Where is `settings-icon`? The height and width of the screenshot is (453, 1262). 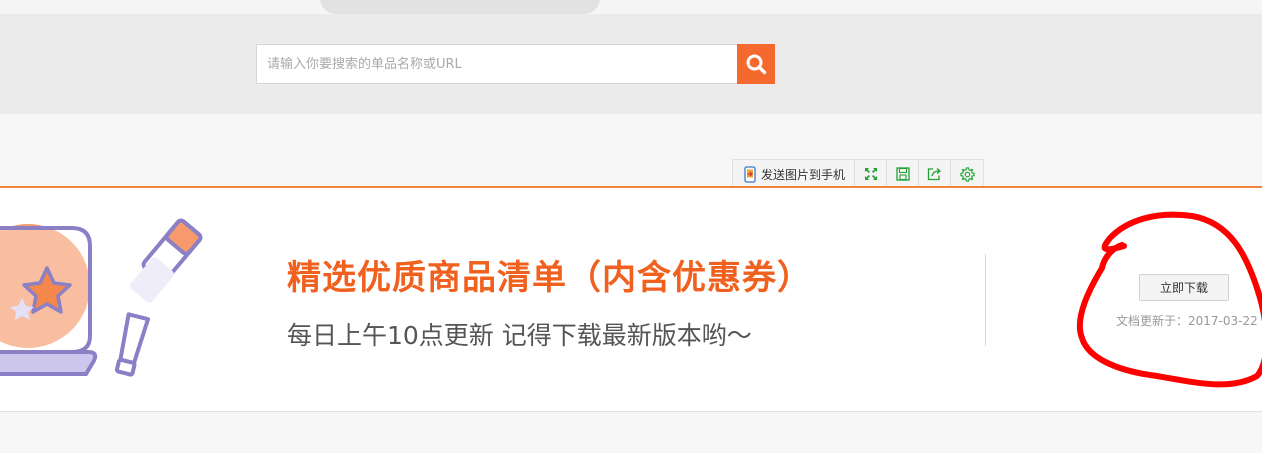
settings-icon is located at coordinates (967, 174).